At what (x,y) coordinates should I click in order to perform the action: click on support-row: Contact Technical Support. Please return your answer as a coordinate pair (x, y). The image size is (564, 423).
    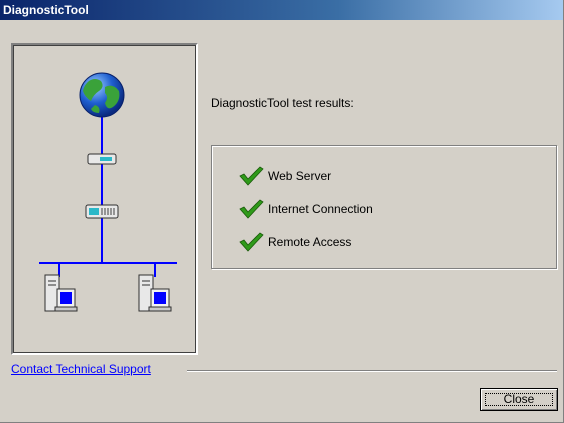
    Looking at the image, I should click on (284, 370).